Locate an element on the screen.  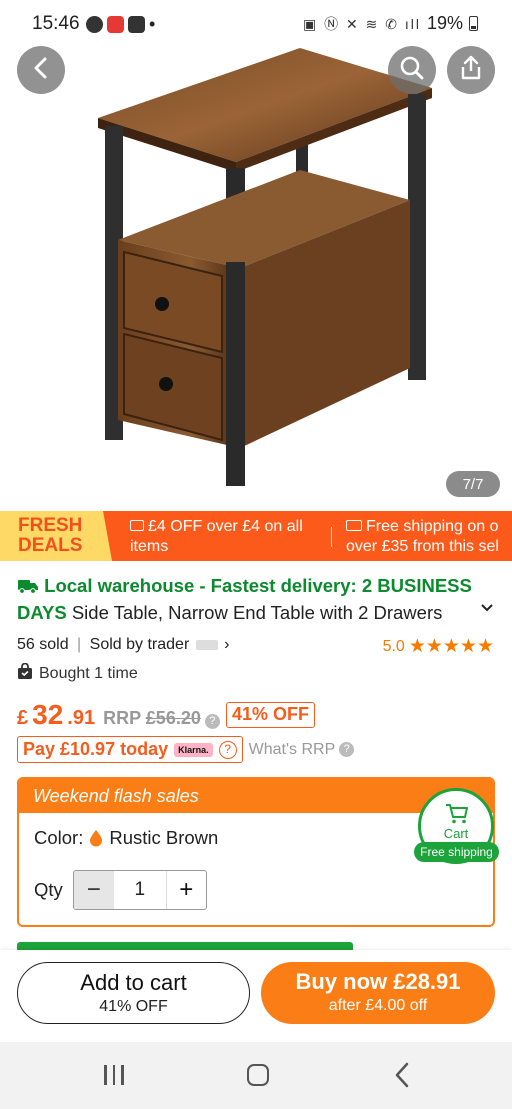
sold-count: 56 sold is located at coordinates (43, 644).